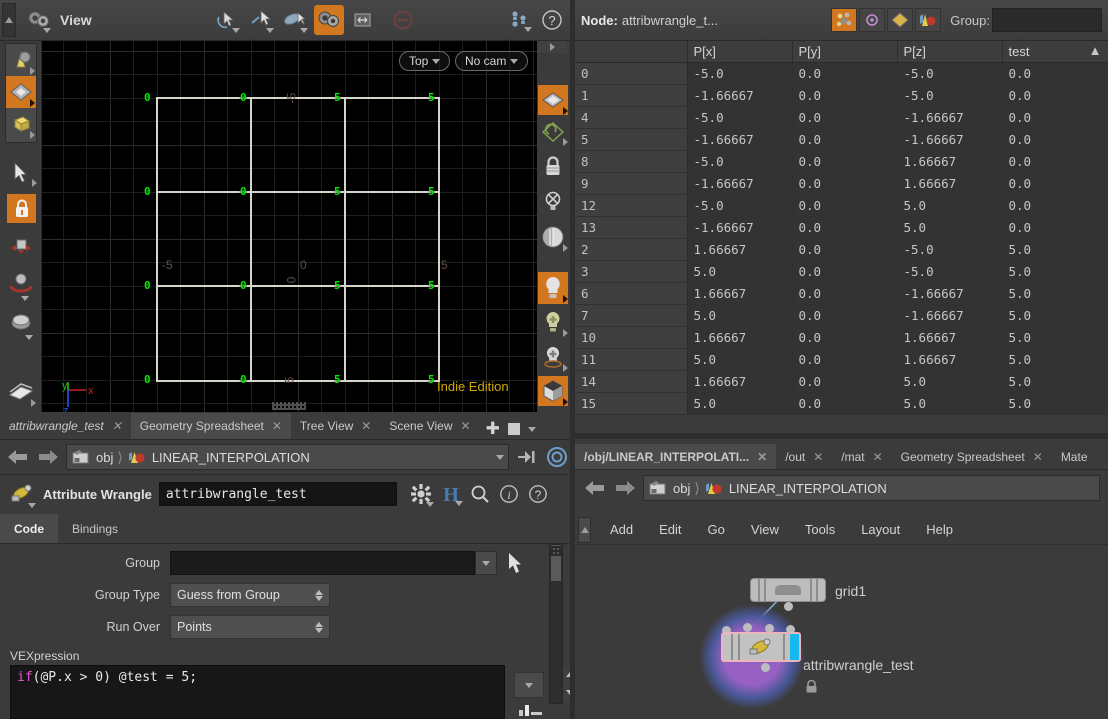 The width and height of the screenshot is (1108, 719). Describe the element at coordinates (676, 456) in the screenshot. I see `network-tab-0: /obj/LINEAR_INTERPOLATI... ✕` at that location.